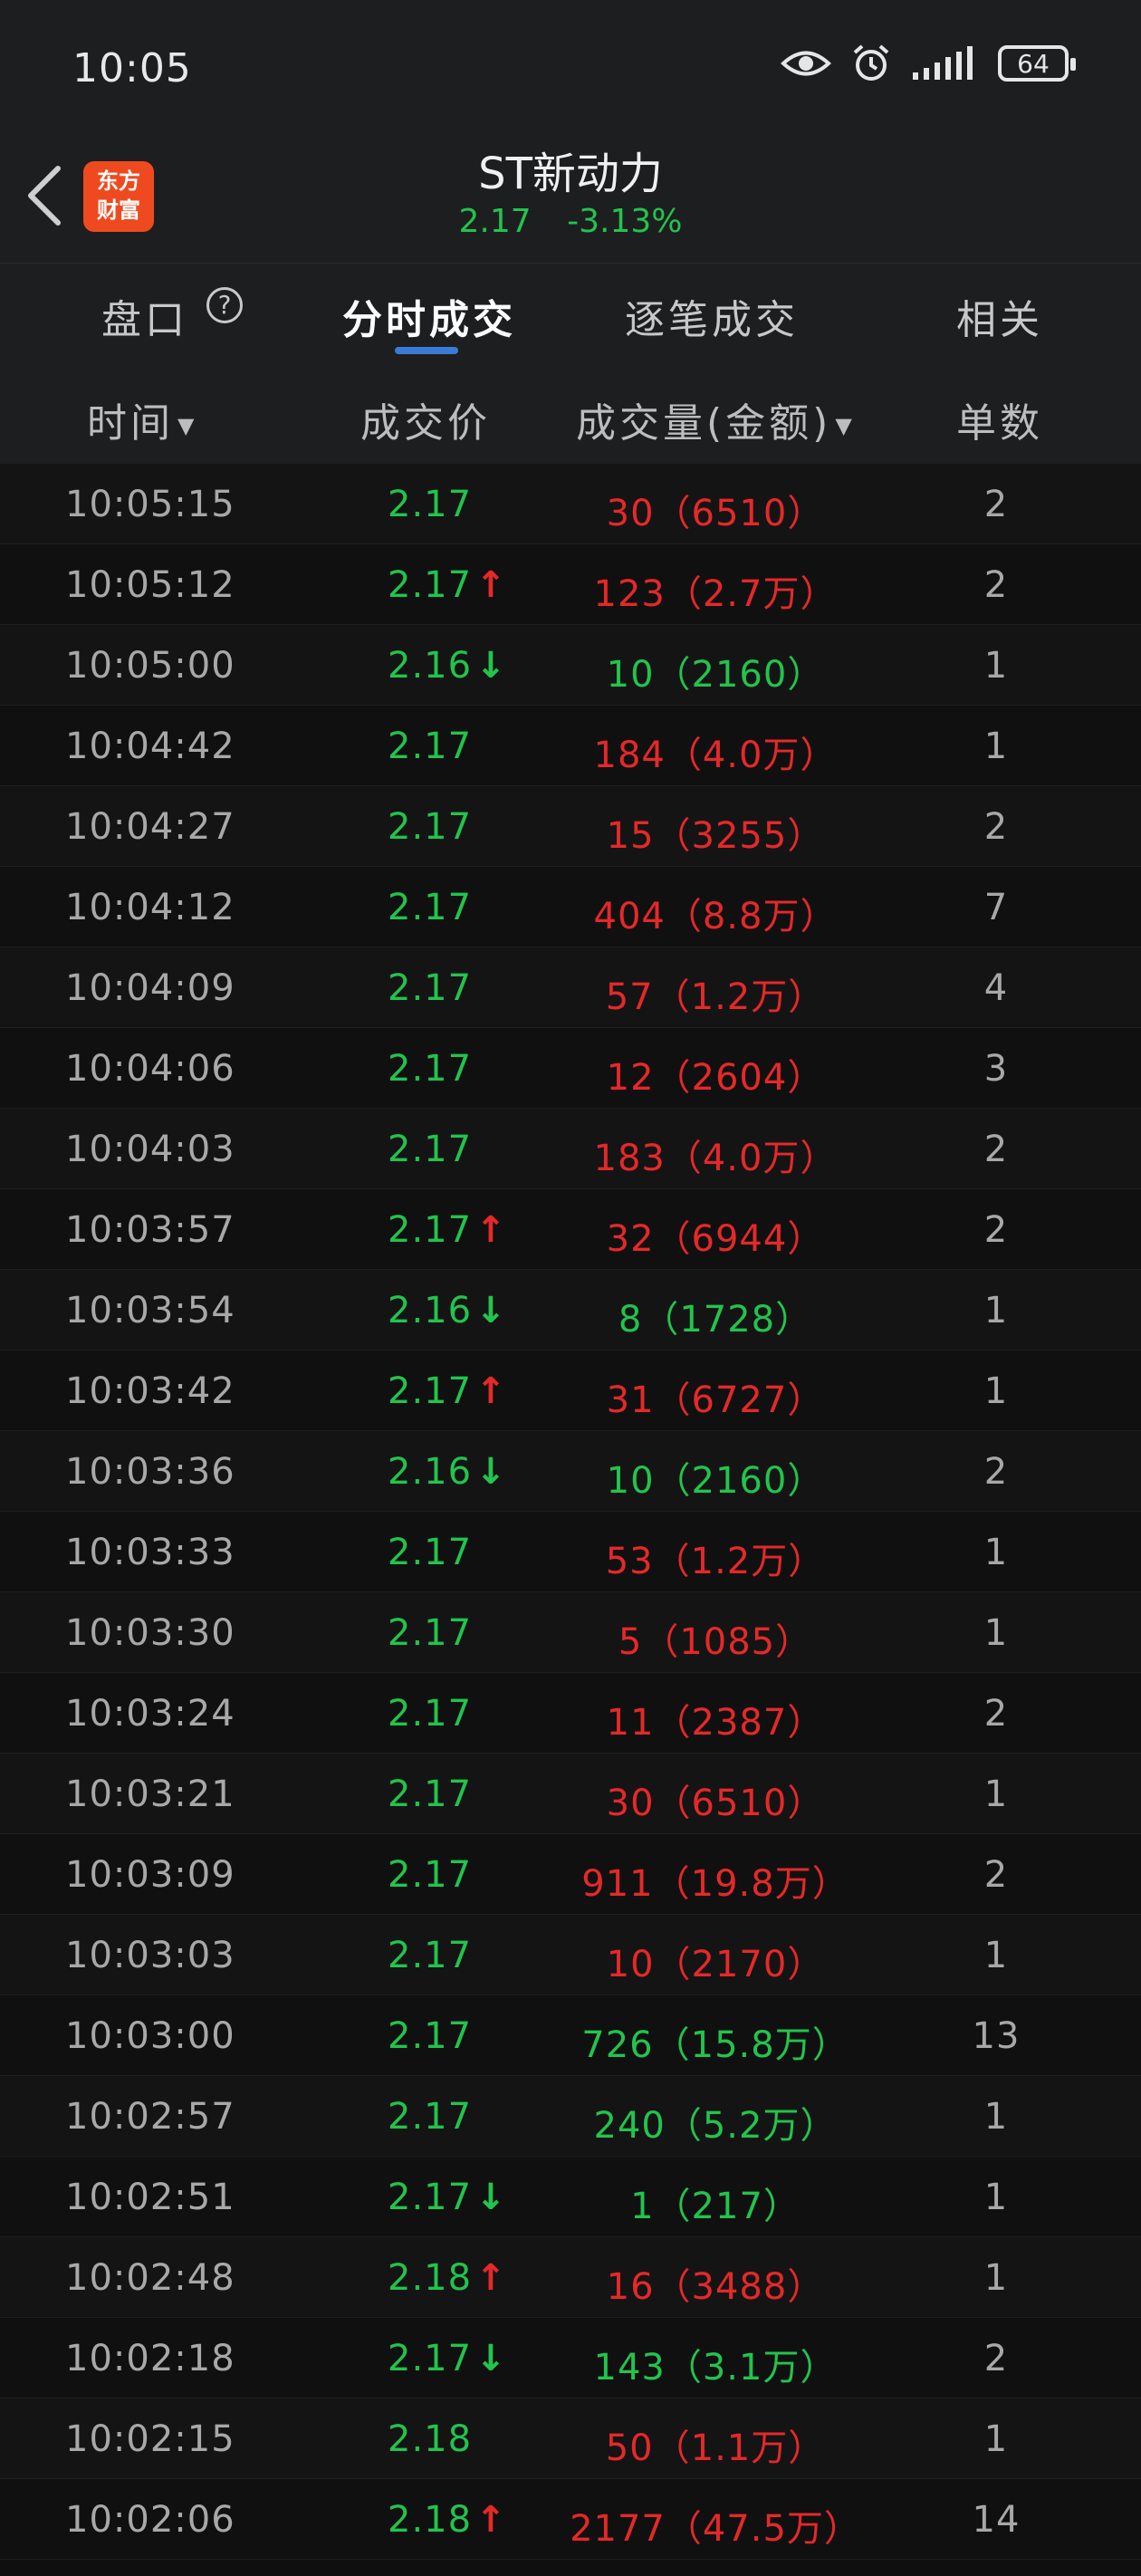 This screenshot has height=2576, width=1141. I want to click on trade-volume: 2177（47.5万）, so click(715, 2529).